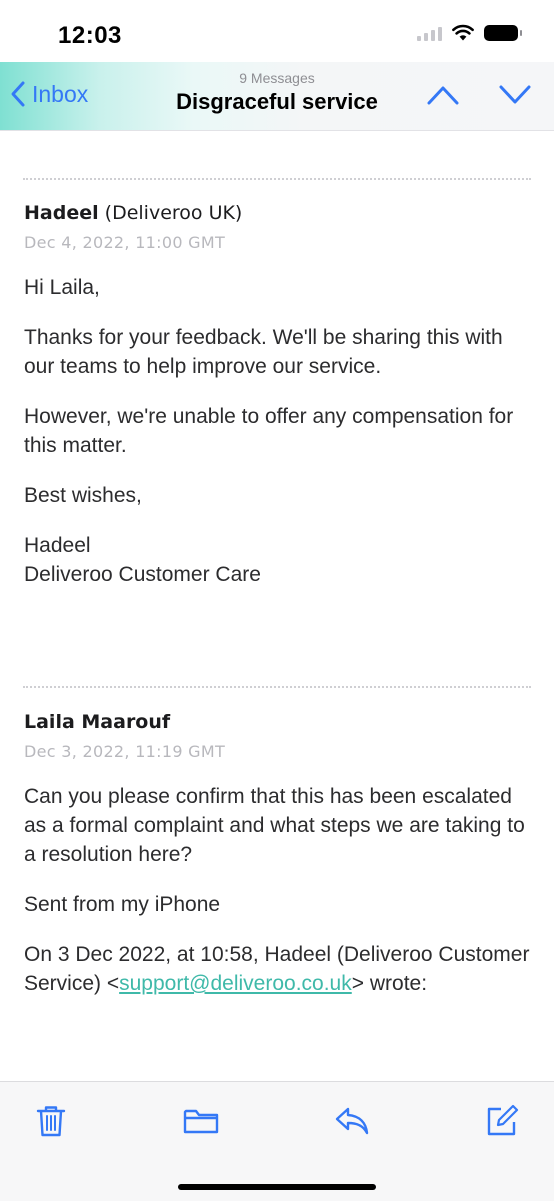  What do you see at coordinates (398, 983) in the screenshot?
I see `quote-wrote: wrote:` at bounding box center [398, 983].